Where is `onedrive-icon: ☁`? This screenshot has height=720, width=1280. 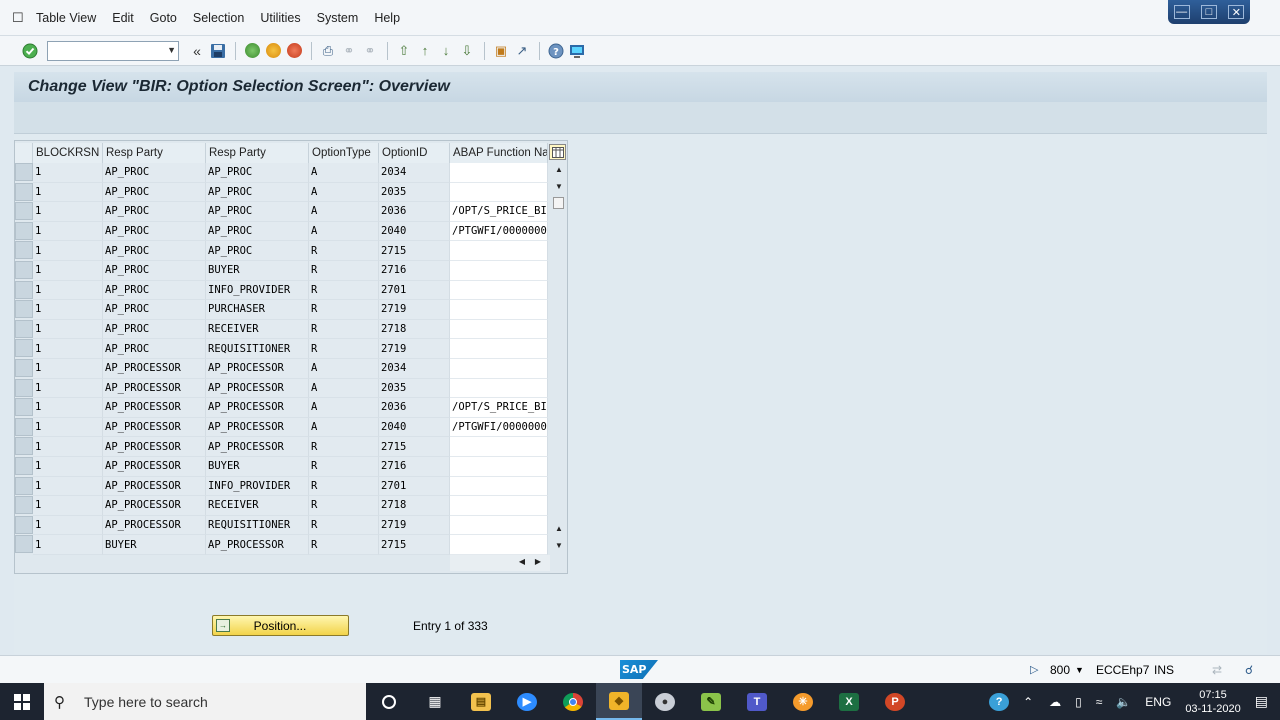
onedrive-icon: ☁ is located at coordinates (1055, 702).